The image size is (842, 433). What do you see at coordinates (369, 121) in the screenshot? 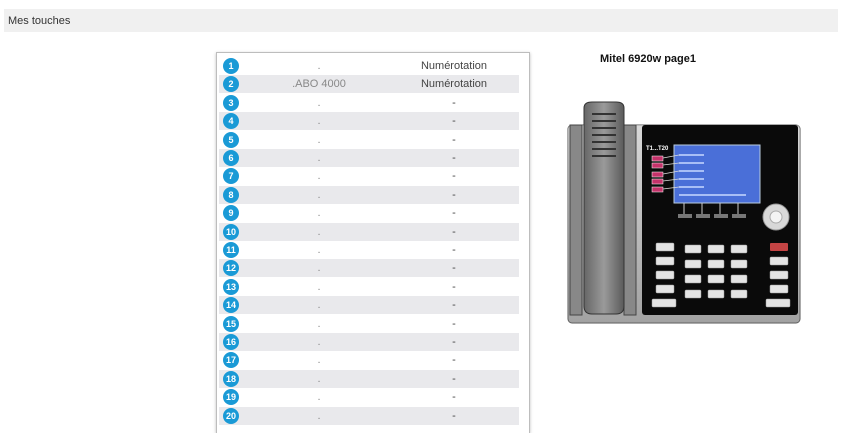
I see `key-row: 4. -` at bounding box center [369, 121].